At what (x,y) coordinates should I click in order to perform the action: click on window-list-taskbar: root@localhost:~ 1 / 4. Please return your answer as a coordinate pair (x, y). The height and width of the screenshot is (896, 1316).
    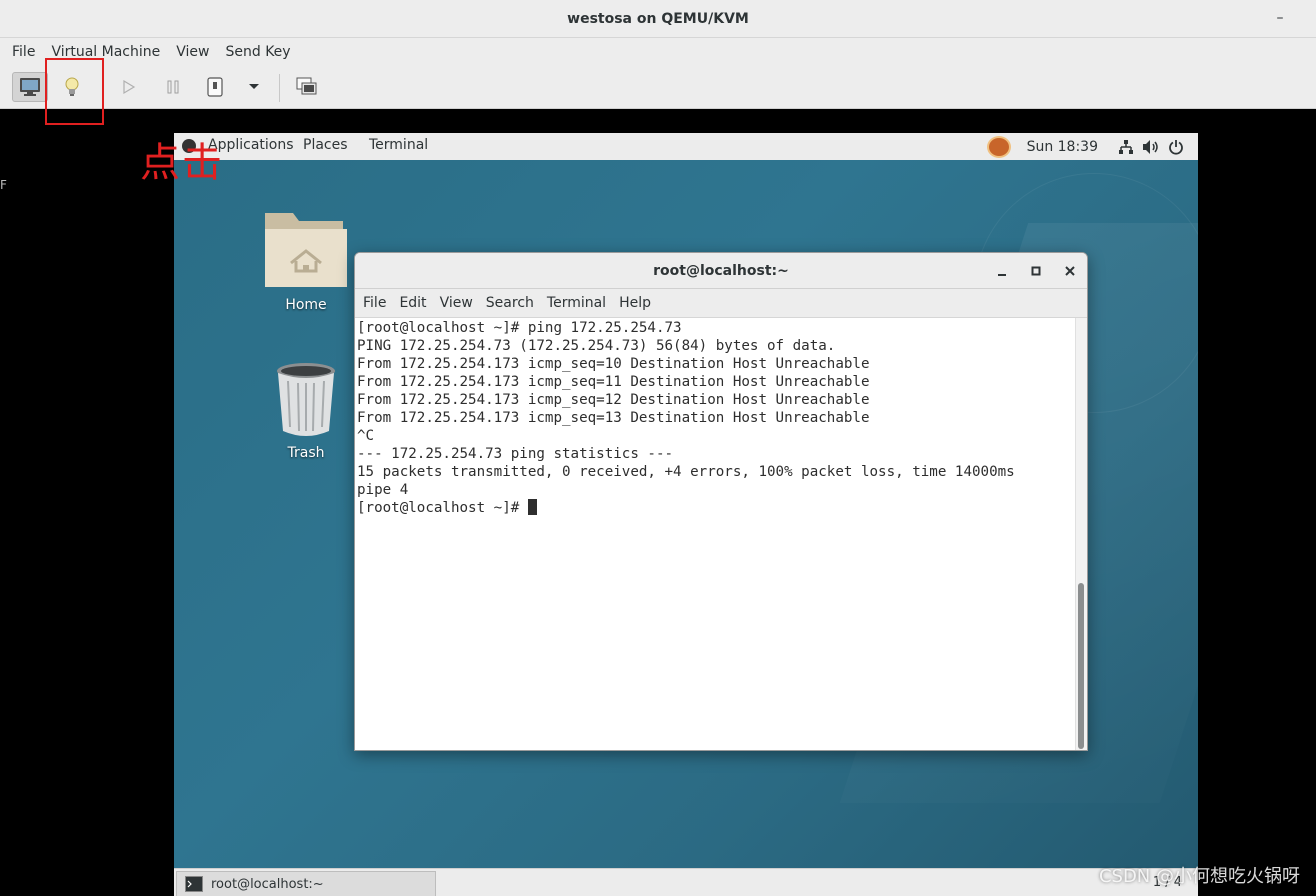
    Looking at the image, I should click on (686, 882).